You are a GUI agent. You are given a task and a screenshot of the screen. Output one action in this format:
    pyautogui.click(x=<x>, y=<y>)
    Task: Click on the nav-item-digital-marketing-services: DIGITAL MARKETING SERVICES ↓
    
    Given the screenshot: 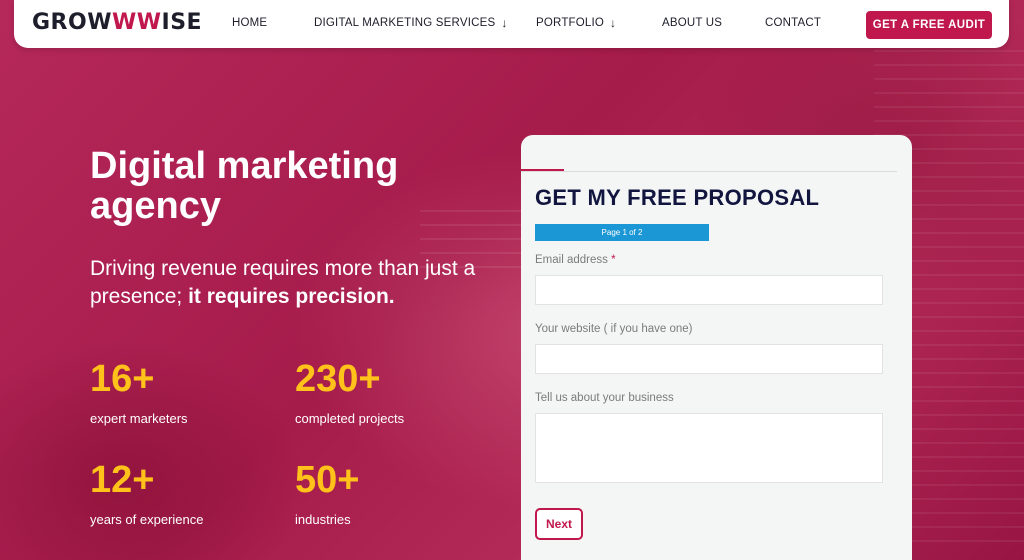 What is the action you would take?
    pyautogui.click(x=411, y=23)
    